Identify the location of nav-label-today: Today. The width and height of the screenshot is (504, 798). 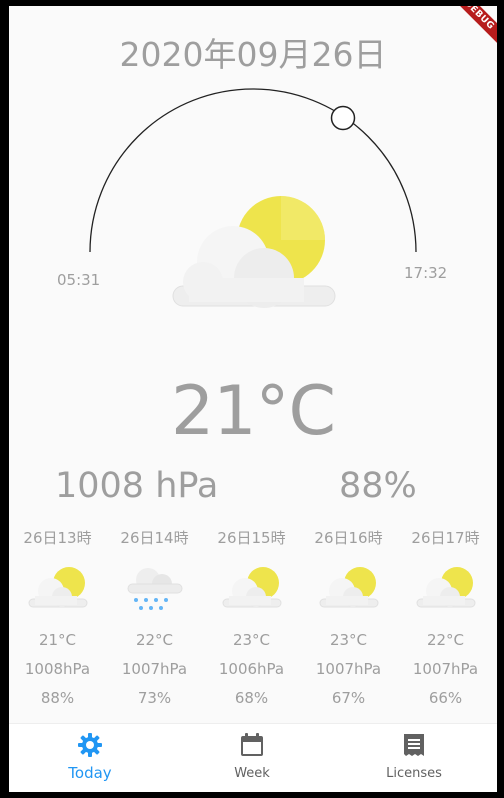
(90, 773).